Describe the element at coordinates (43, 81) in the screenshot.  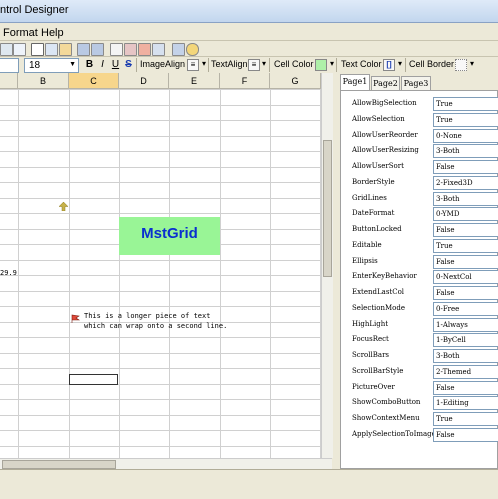
I see `column-header: B` at that location.